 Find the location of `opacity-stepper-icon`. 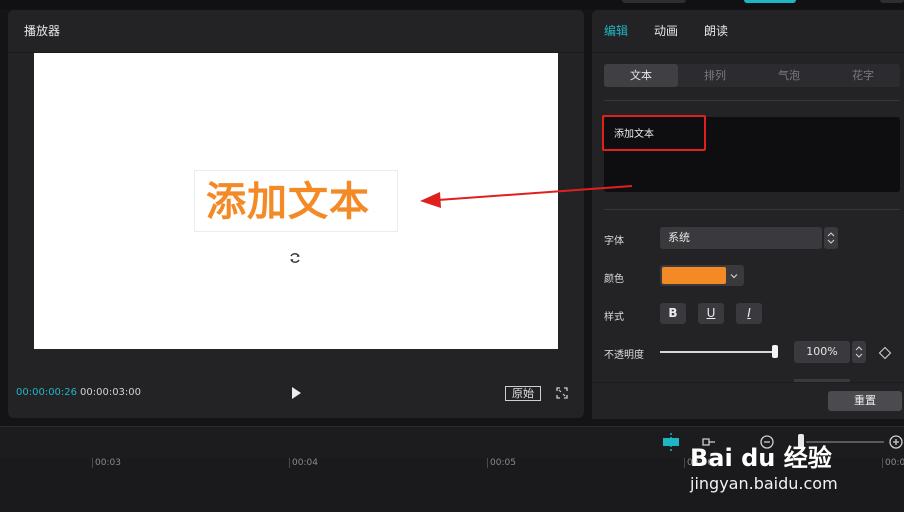

opacity-stepper-icon is located at coordinates (859, 352).